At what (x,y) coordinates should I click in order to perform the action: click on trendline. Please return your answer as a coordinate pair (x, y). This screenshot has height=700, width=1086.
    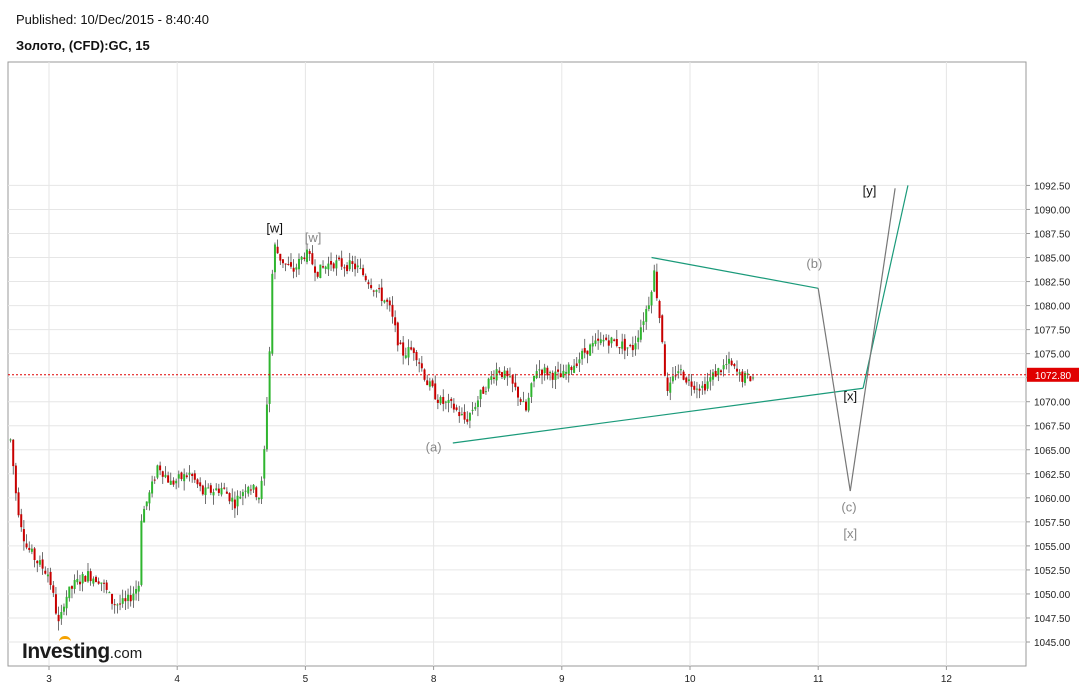
    Looking at the image, I should click on (735, 272).